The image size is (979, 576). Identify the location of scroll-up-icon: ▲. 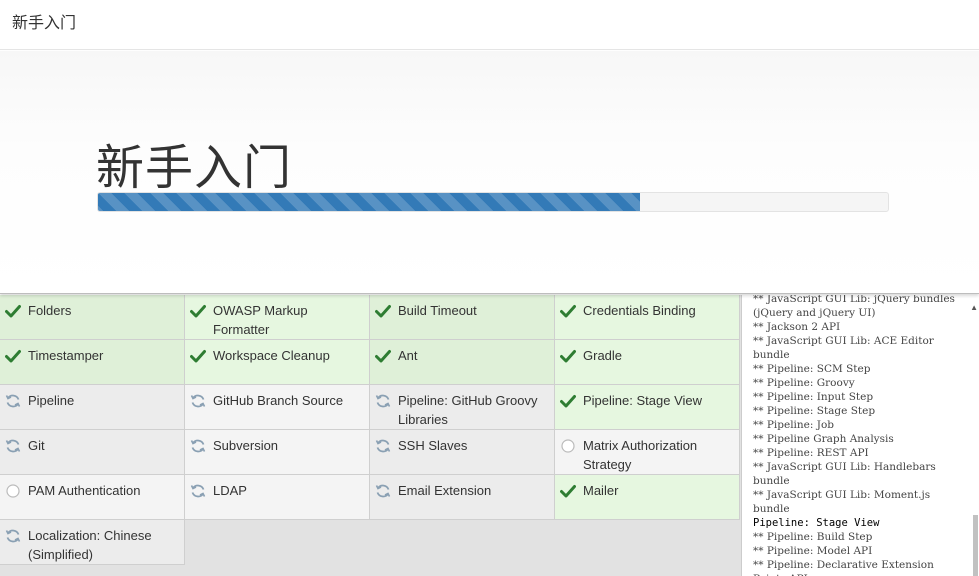
(974, 307).